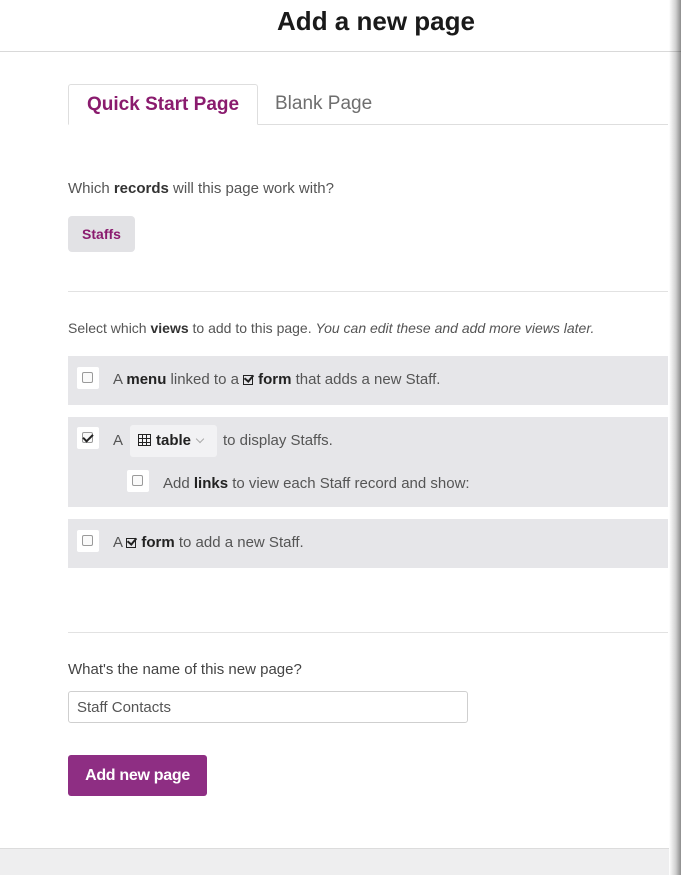  Describe the element at coordinates (185, 669) in the screenshot. I see `page-name-label: What's the name of this new page?` at that location.